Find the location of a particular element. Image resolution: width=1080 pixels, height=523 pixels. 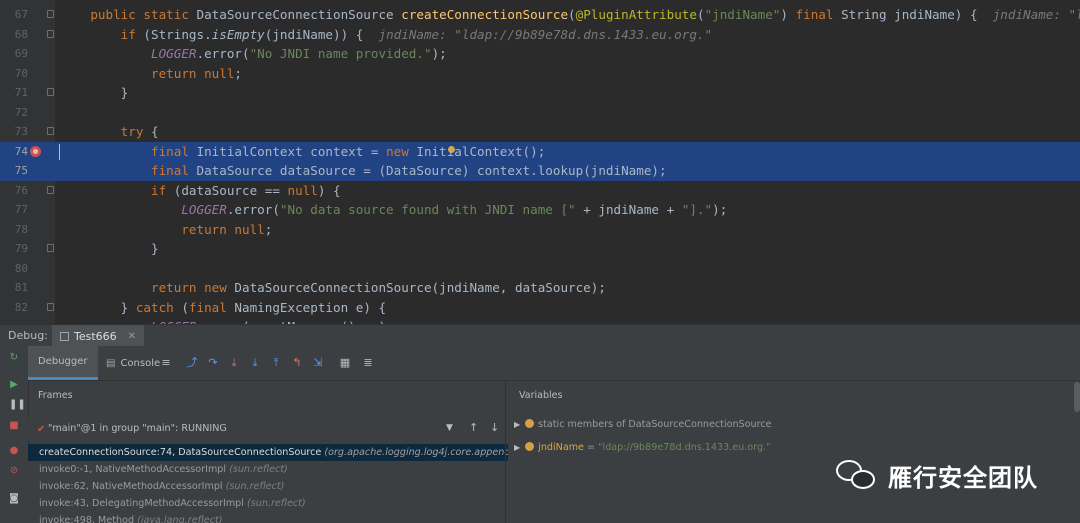

resume-program-icon: ▶ is located at coordinates (14, 385).